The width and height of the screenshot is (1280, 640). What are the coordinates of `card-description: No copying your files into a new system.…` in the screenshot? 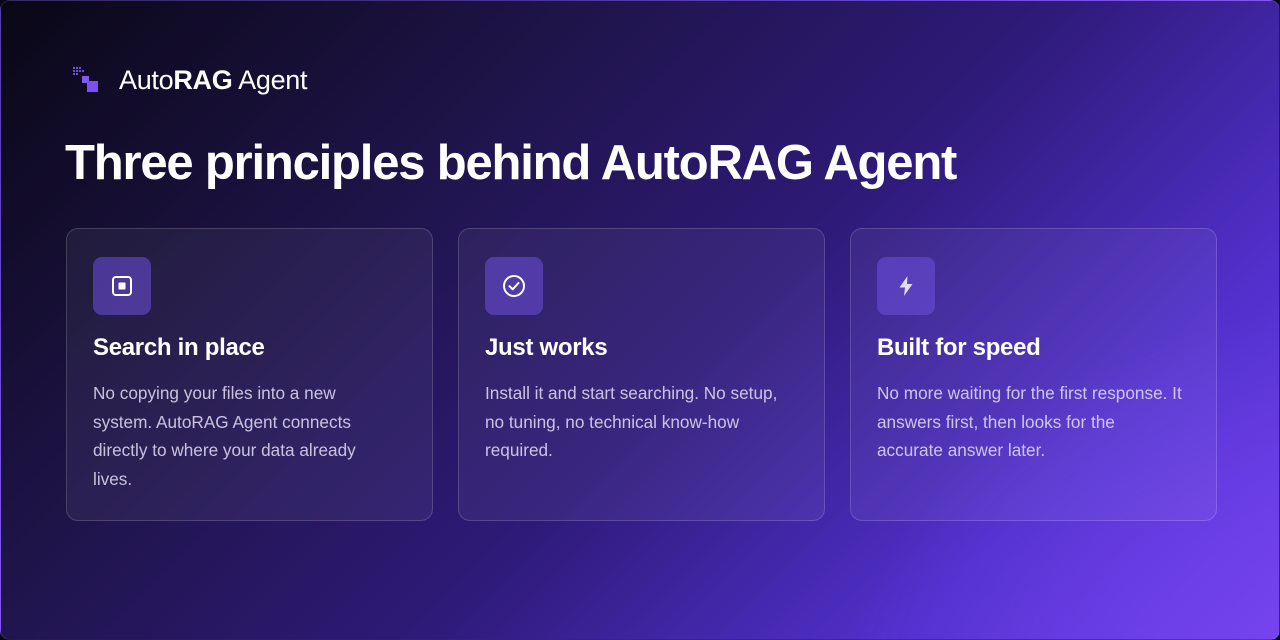 It's located at (224, 436).